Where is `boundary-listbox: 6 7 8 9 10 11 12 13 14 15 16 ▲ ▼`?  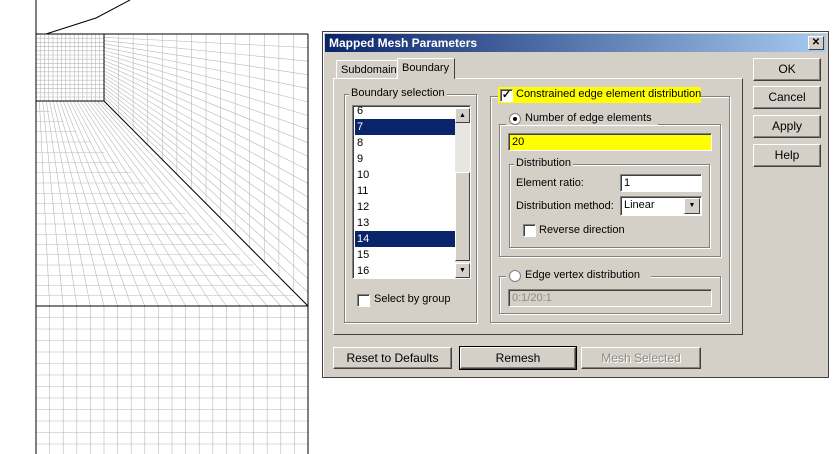 boundary-listbox: 6 7 8 9 10 11 12 13 14 15 16 ▲ ▼ is located at coordinates (411, 192).